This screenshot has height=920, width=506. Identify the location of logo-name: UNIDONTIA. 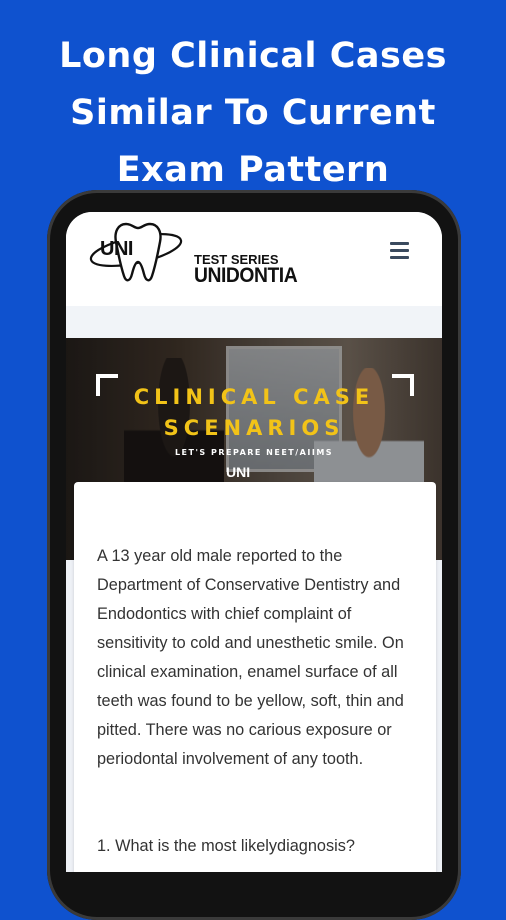
(246, 275).